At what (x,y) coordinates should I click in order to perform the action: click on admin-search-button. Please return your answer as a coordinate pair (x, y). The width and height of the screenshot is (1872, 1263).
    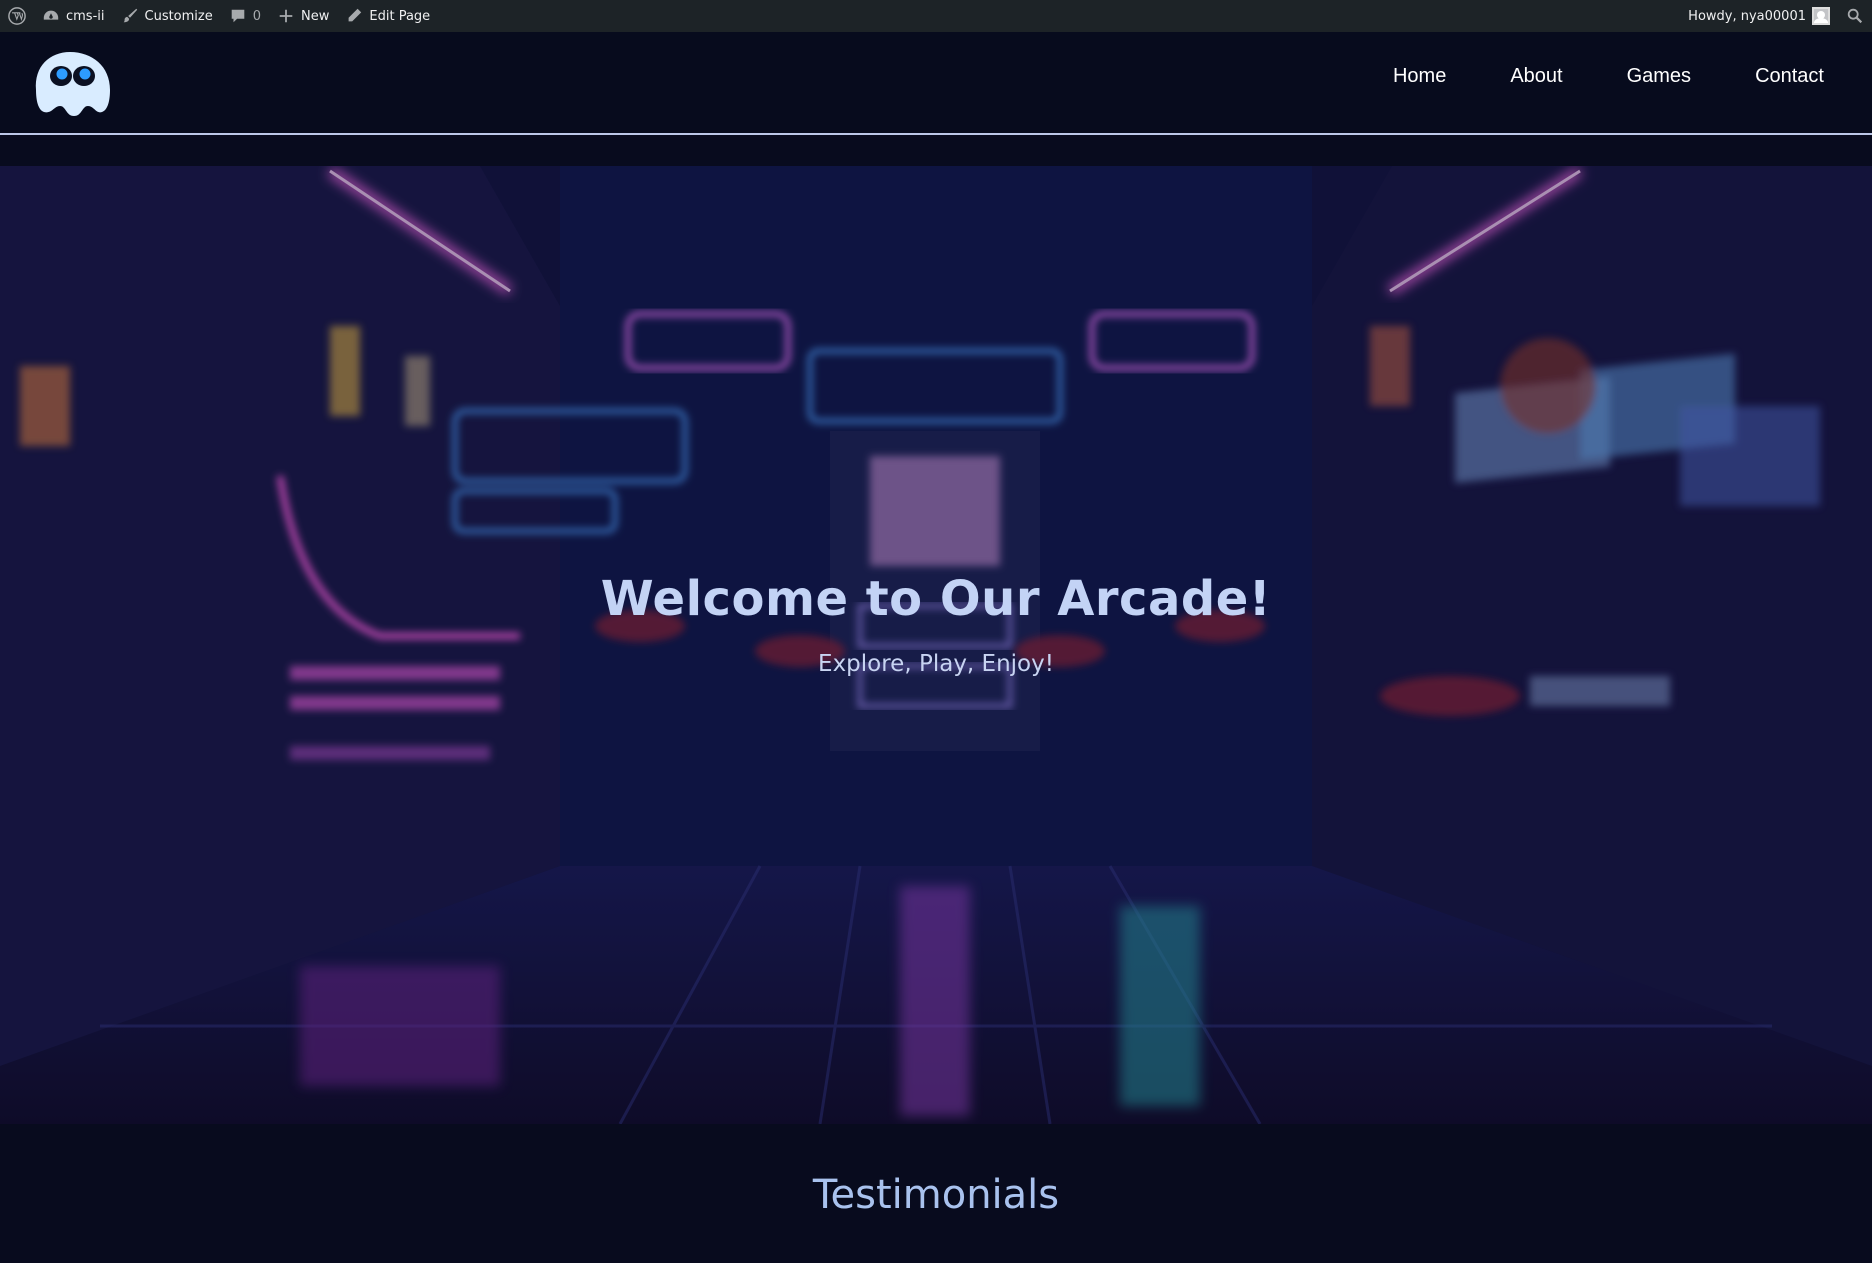
    Looking at the image, I should click on (1855, 16).